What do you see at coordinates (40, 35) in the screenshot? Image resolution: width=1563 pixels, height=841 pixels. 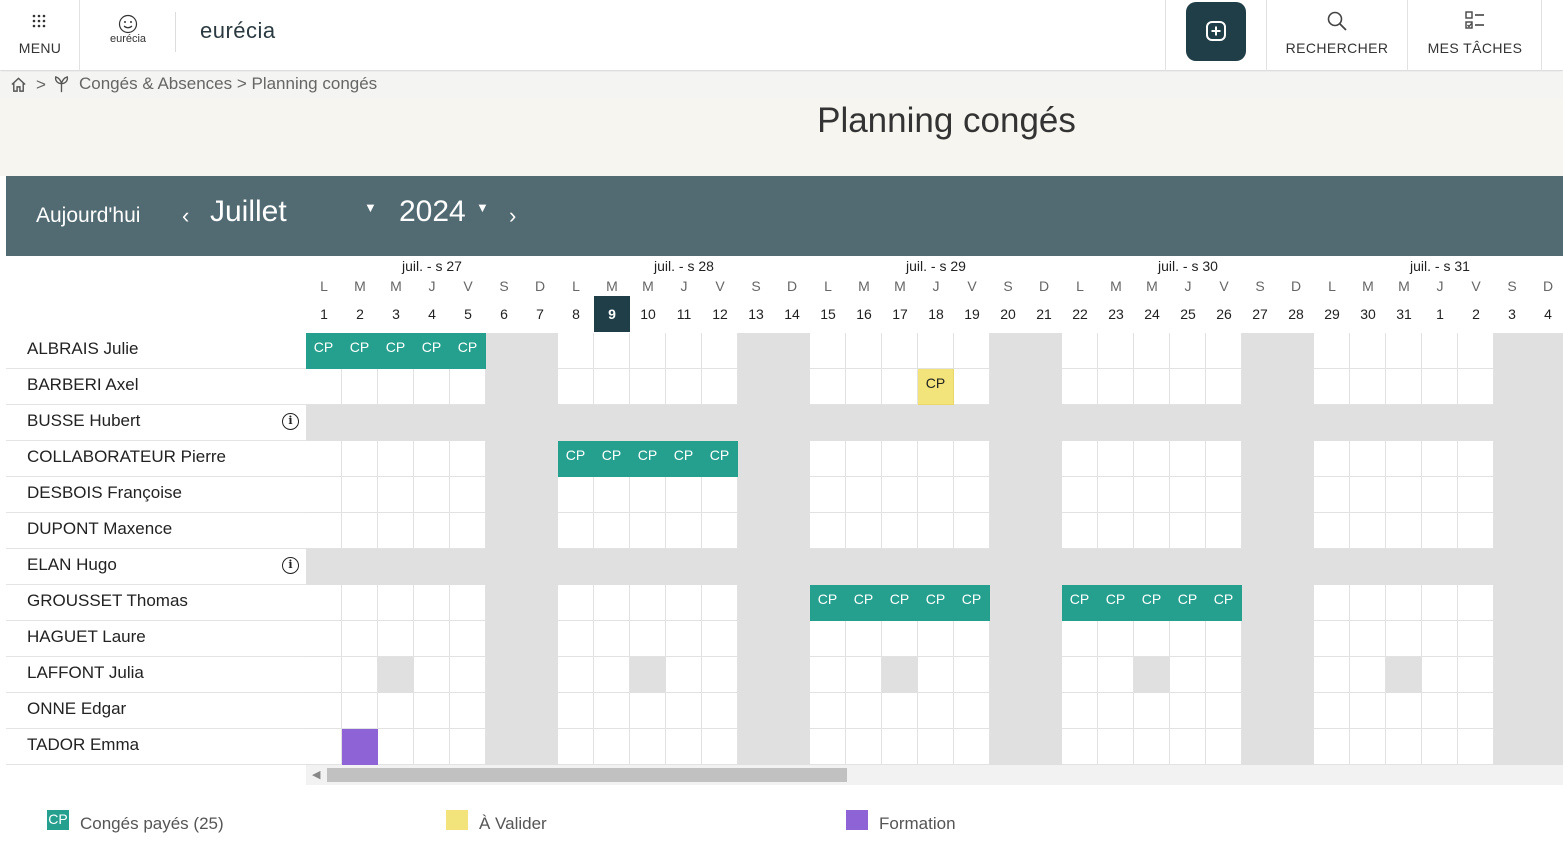 I see `menu-button: MENU` at bounding box center [40, 35].